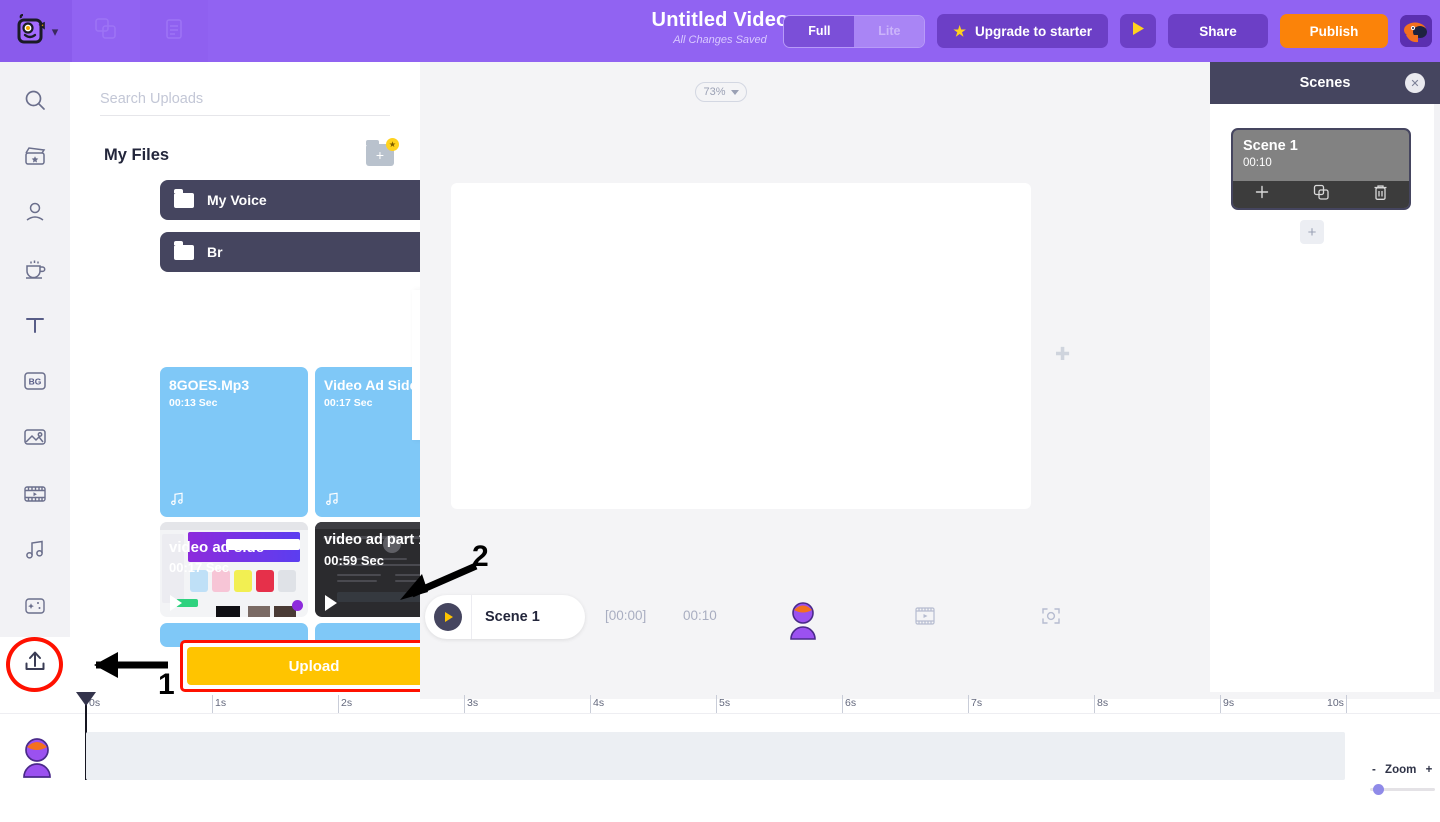 This screenshot has width=1440, height=822. What do you see at coordinates (1334, 31) in the screenshot?
I see `publish-button: Publish` at bounding box center [1334, 31].